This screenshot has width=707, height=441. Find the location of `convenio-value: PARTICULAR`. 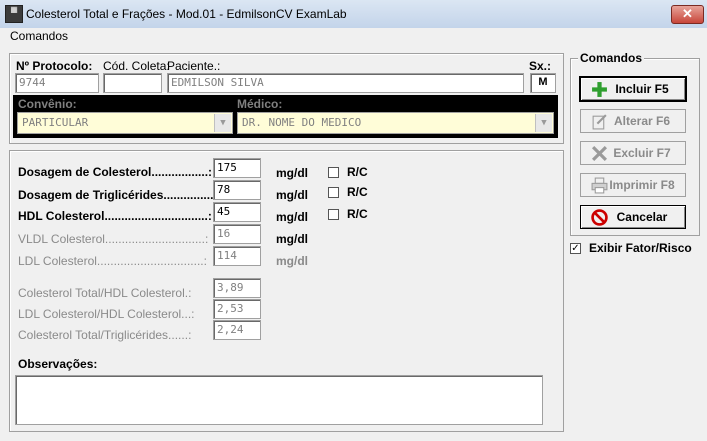

convenio-value: PARTICULAR is located at coordinates (55, 122).